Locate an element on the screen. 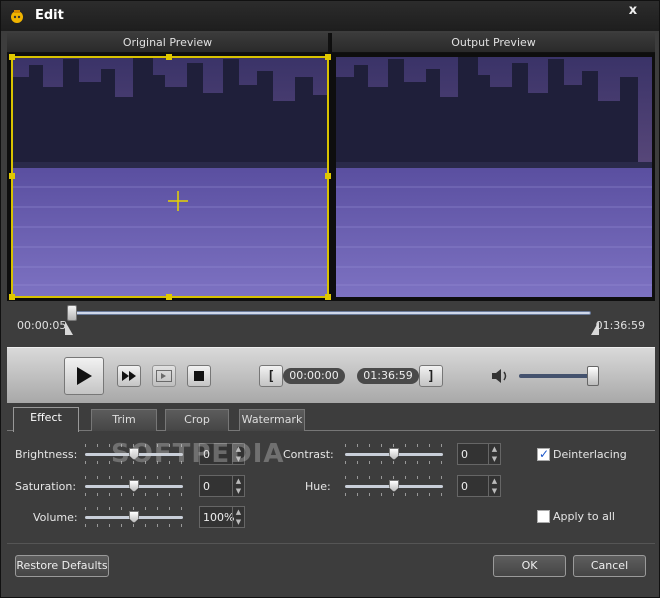 The height and width of the screenshot is (598, 660). volume-effect-slider-thumb is located at coordinates (134, 517).